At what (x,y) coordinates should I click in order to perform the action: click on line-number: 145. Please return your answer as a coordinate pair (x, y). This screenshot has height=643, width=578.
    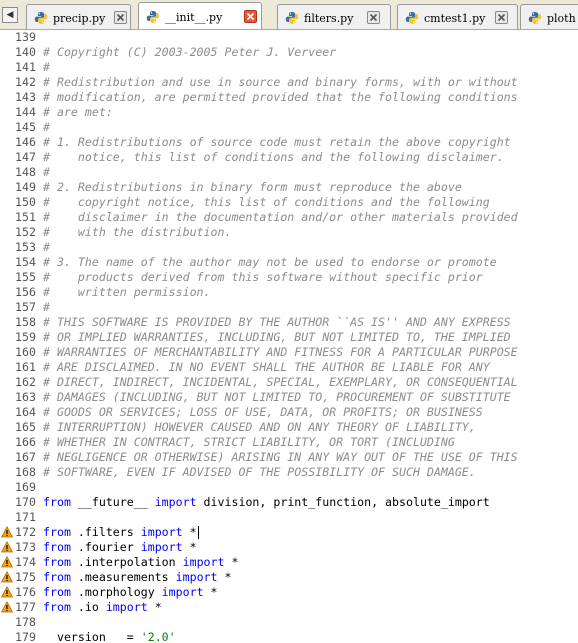
    Looking at the image, I should click on (25, 127).